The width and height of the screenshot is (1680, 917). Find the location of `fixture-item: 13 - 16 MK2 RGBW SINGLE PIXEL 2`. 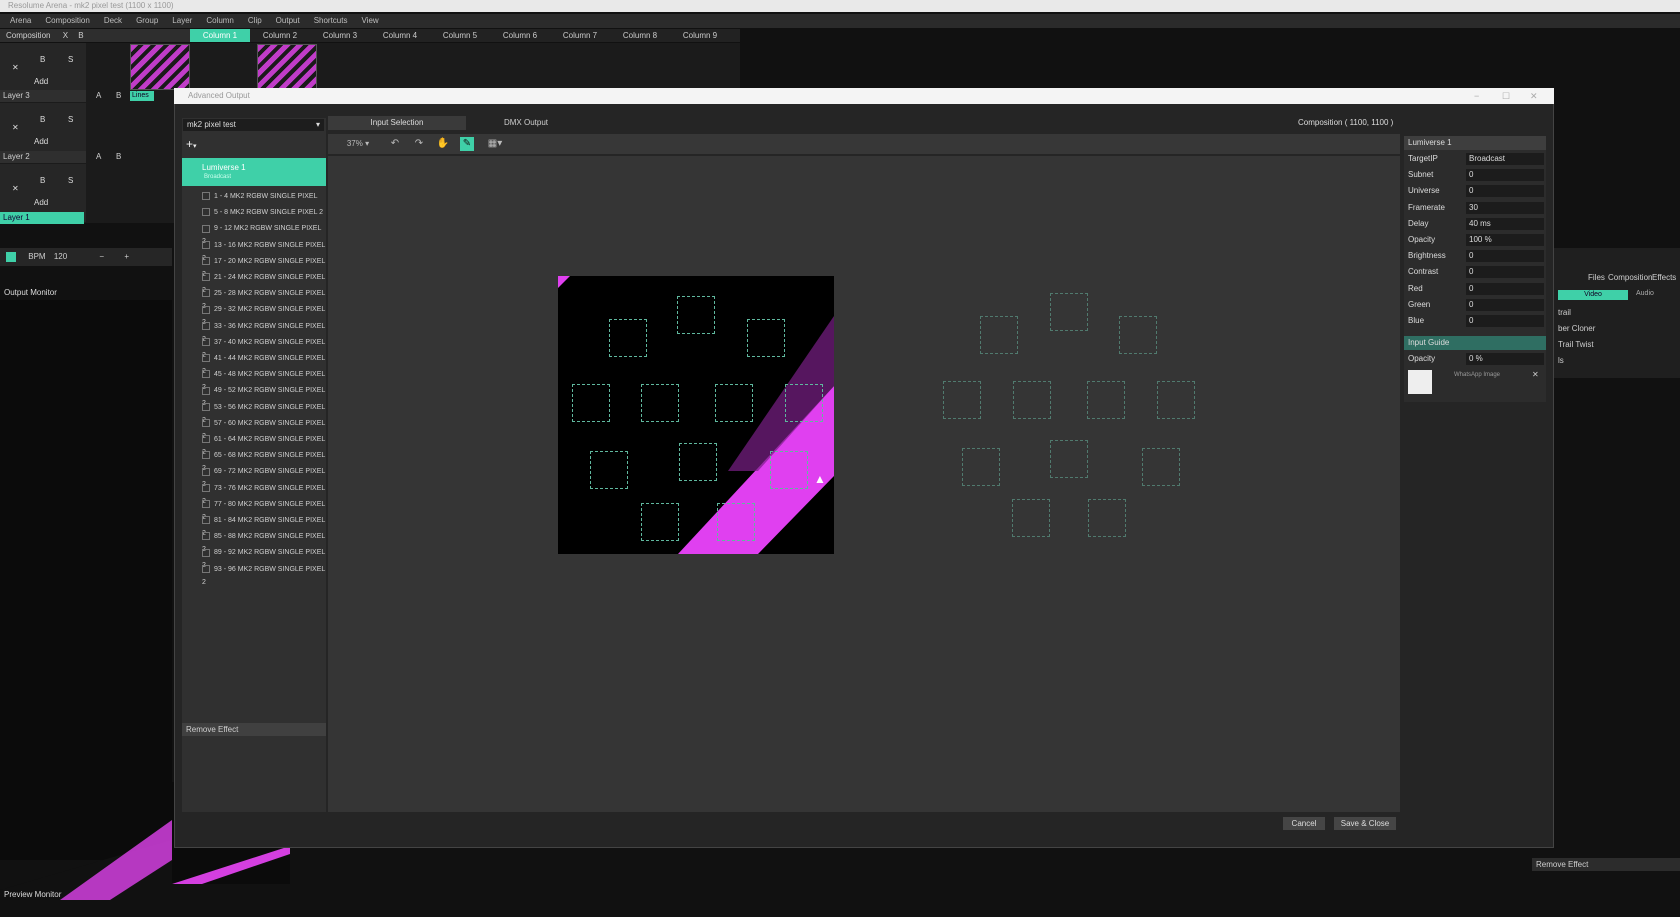

fixture-item: 13 - 16 MK2 RGBW SINGLE PIXEL 2 is located at coordinates (264, 250).